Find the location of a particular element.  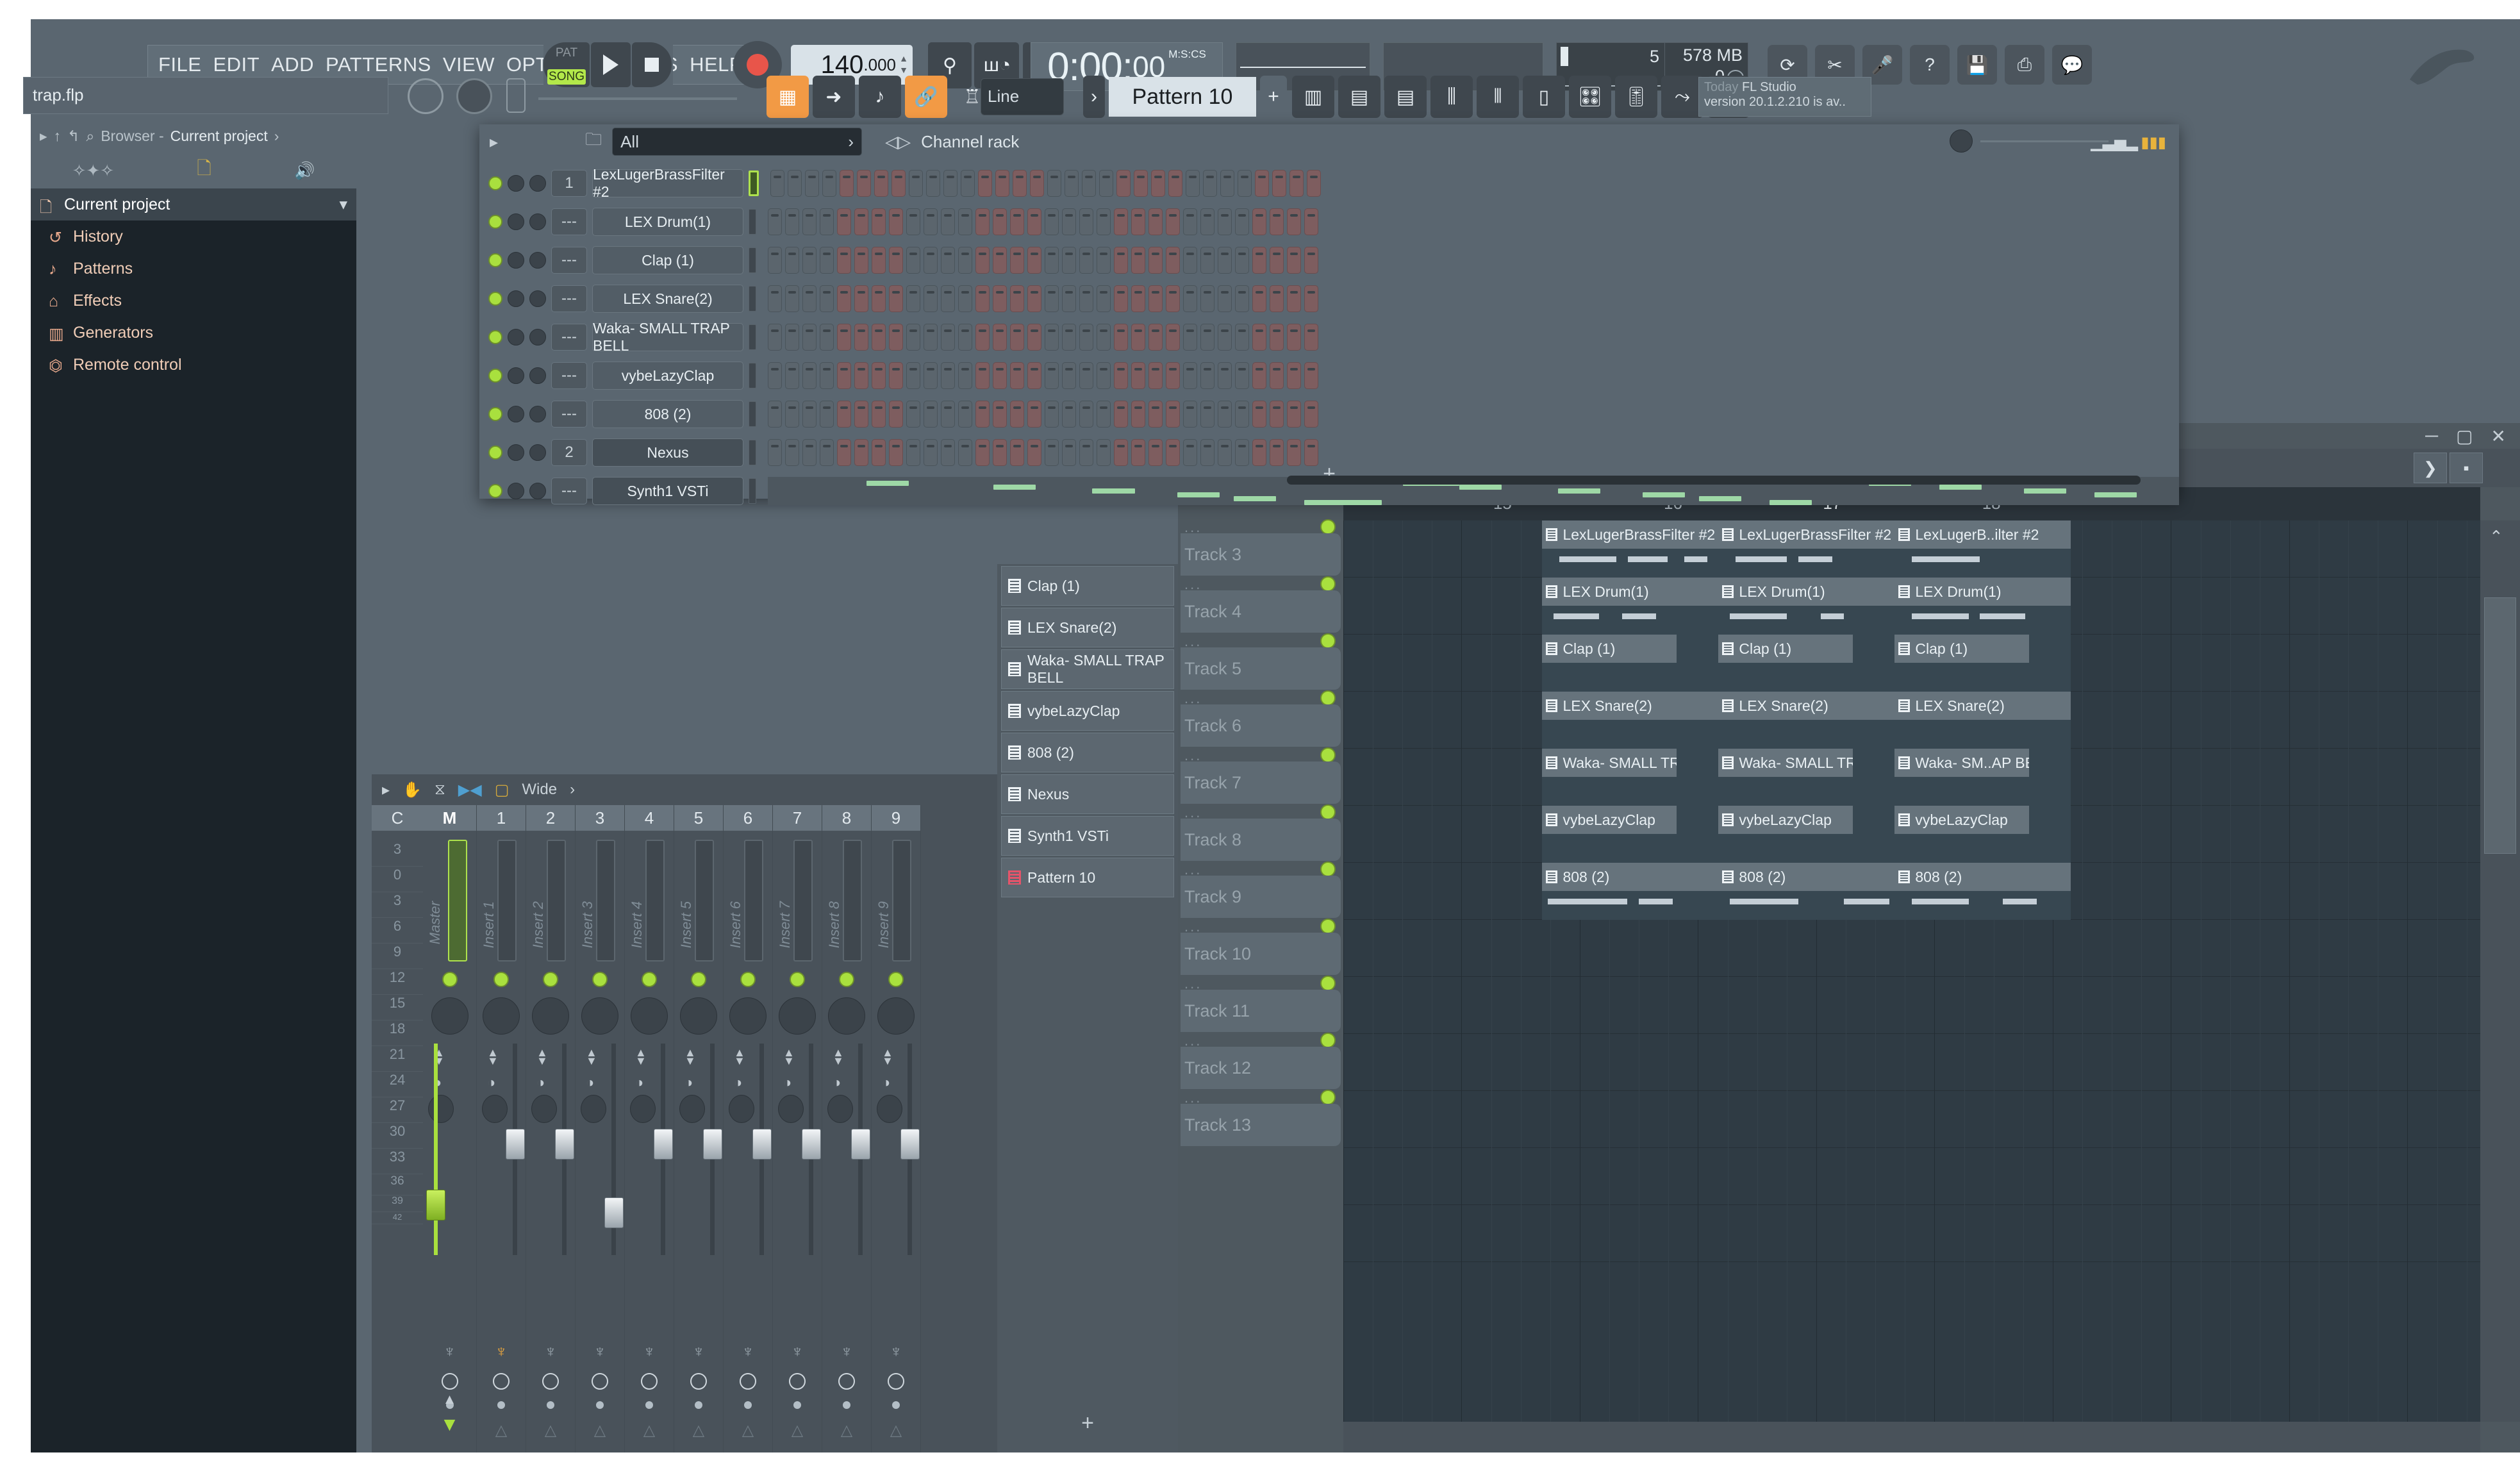

playlist-clip: Waka- SMALL TRAP BELL is located at coordinates (1609, 763).